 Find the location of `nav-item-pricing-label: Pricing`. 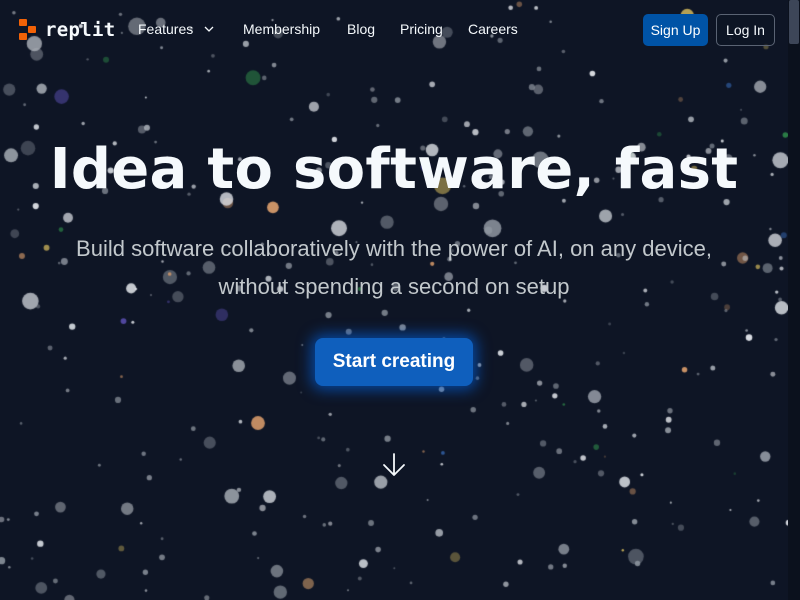

nav-item-pricing-label: Pricing is located at coordinates (421, 29).